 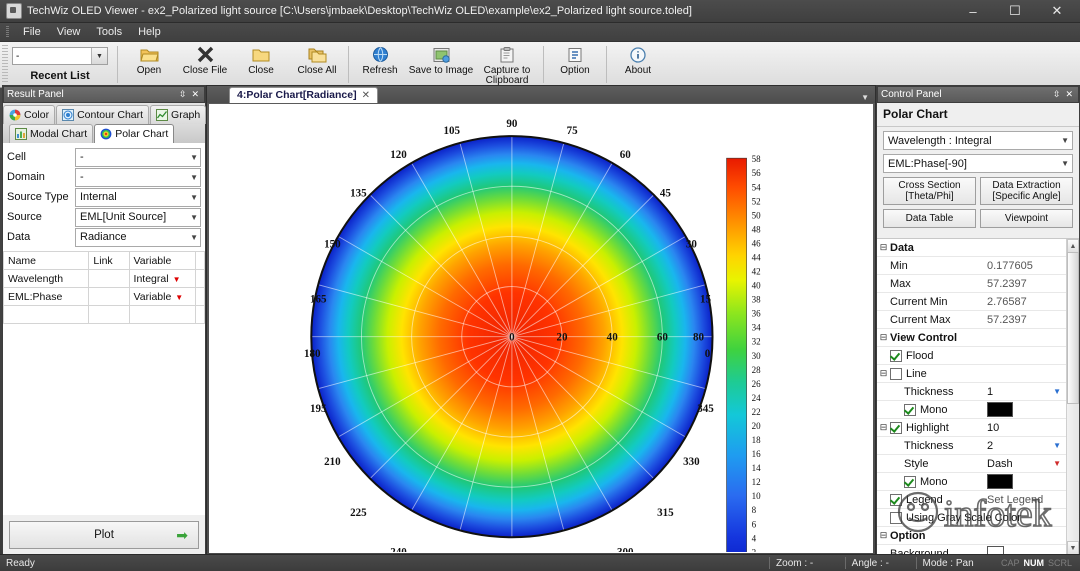 I want to click on field-domain-combo: - ▼, so click(x=138, y=177).